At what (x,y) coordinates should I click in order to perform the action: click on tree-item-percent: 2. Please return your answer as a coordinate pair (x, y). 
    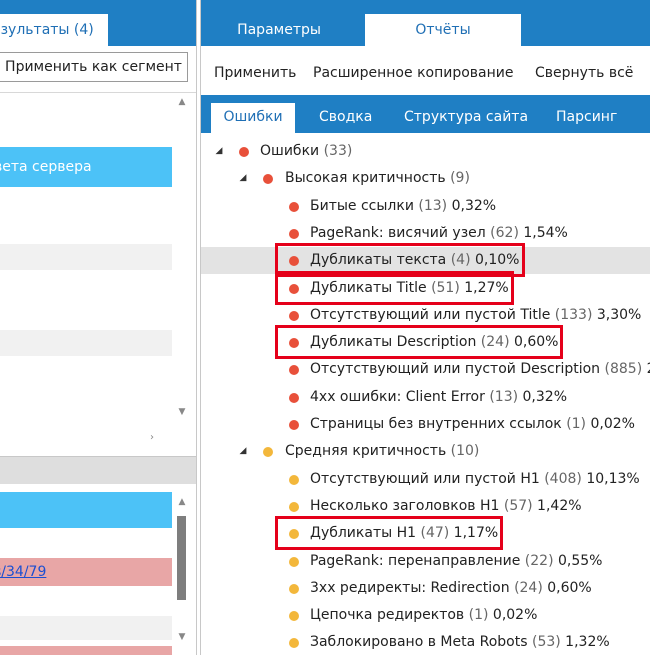
    Looking at the image, I should click on (646, 369).